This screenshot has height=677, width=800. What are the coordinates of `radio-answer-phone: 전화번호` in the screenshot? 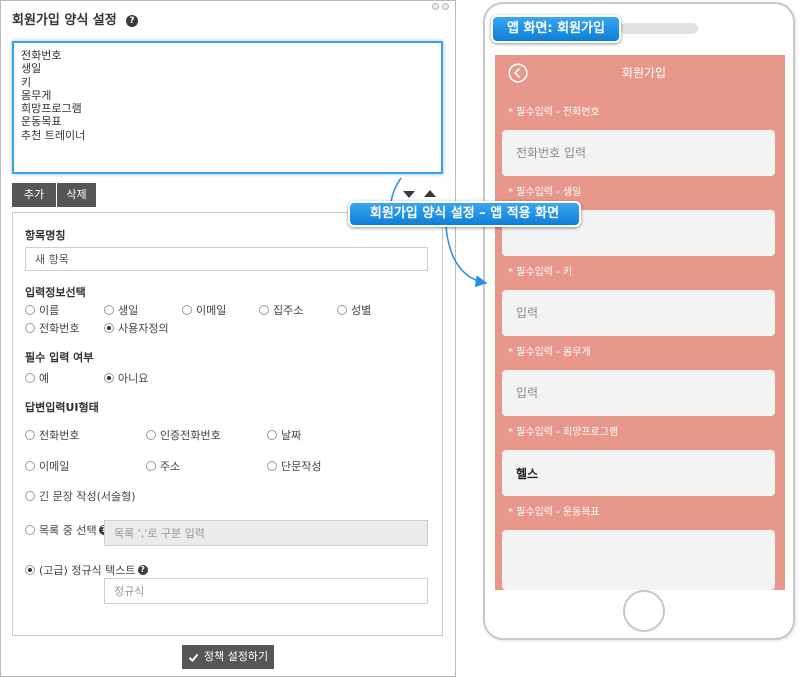 It's located at (52, 435).